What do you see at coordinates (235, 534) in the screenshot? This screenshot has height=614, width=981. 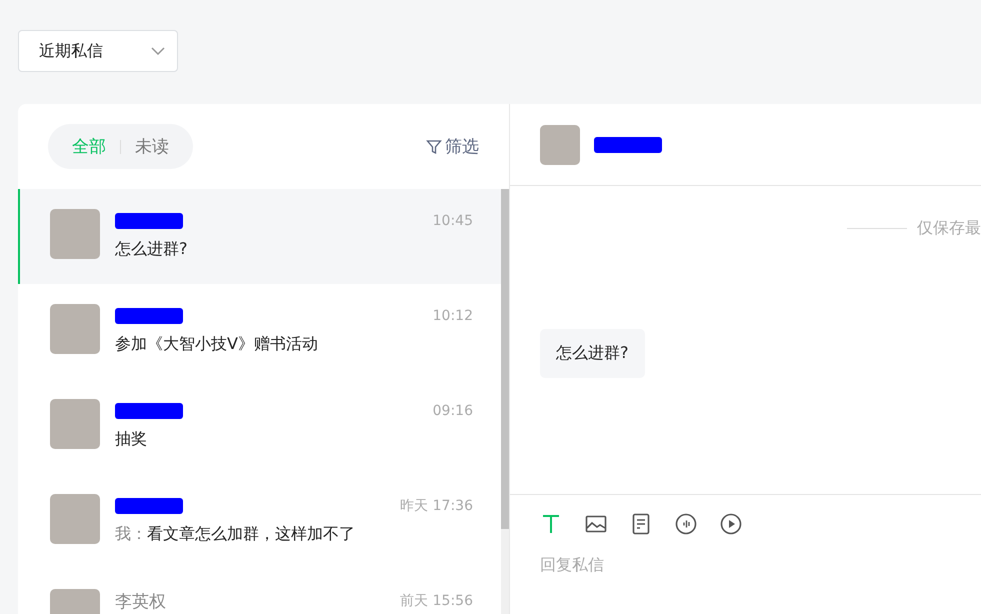 I see `message-preview: 我：看文章怎么加群，这样加不了` at bounding box center [235, 534].